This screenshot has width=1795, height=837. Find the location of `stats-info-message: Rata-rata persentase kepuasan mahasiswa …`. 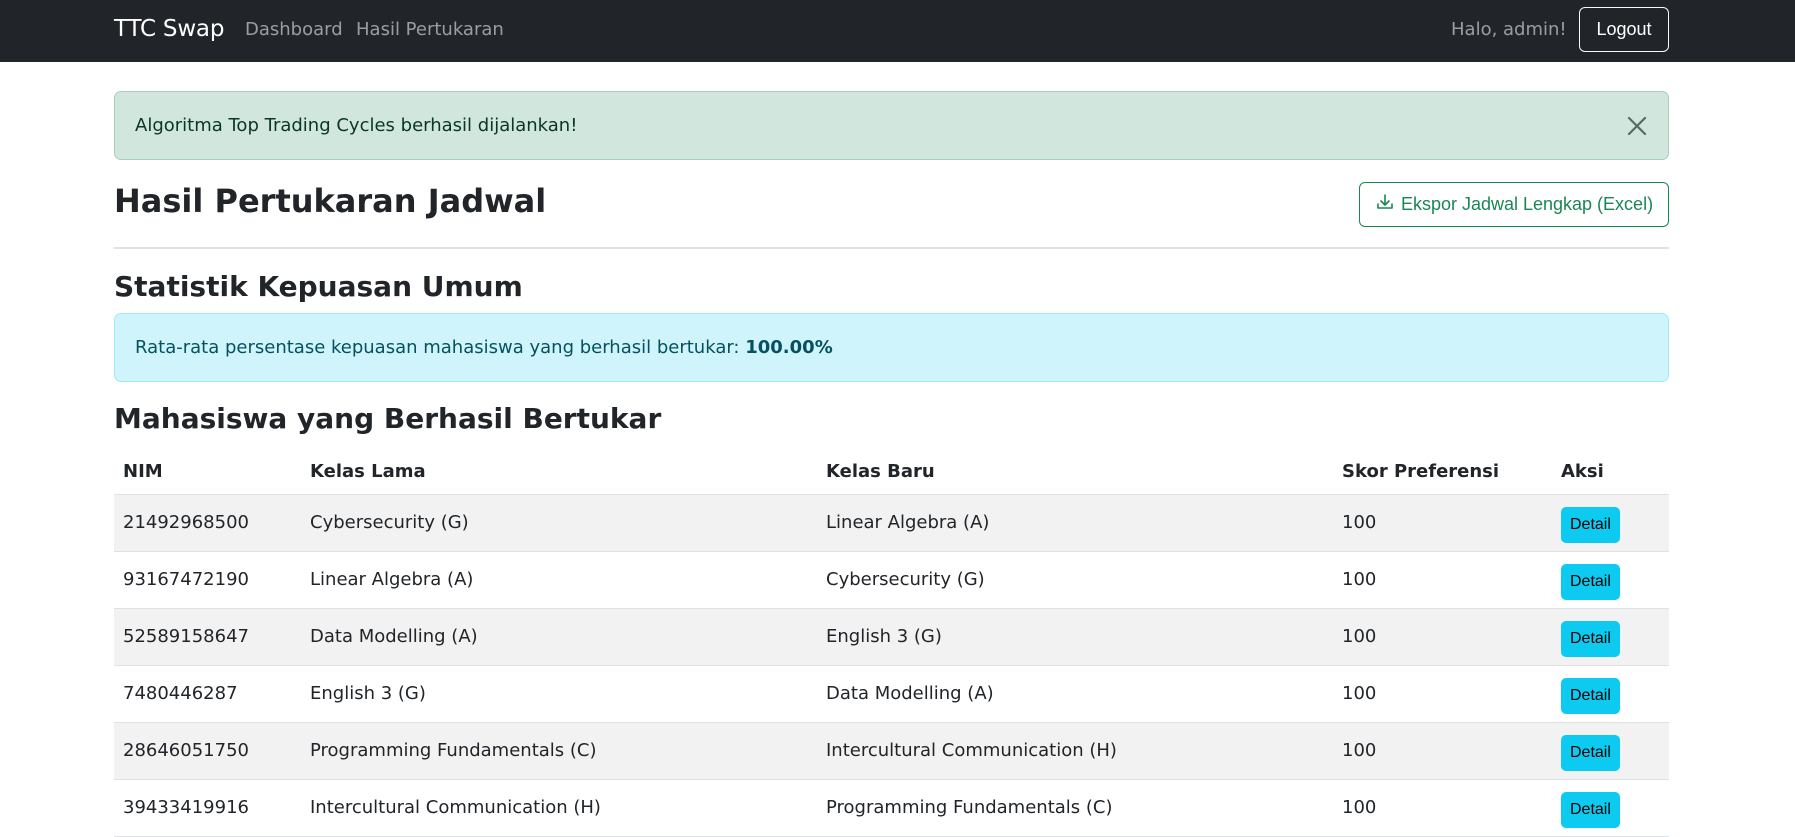

stats-info-message: Rata-rata persentase kepuasan mahasiswa … is located at coordinates (484, 347).